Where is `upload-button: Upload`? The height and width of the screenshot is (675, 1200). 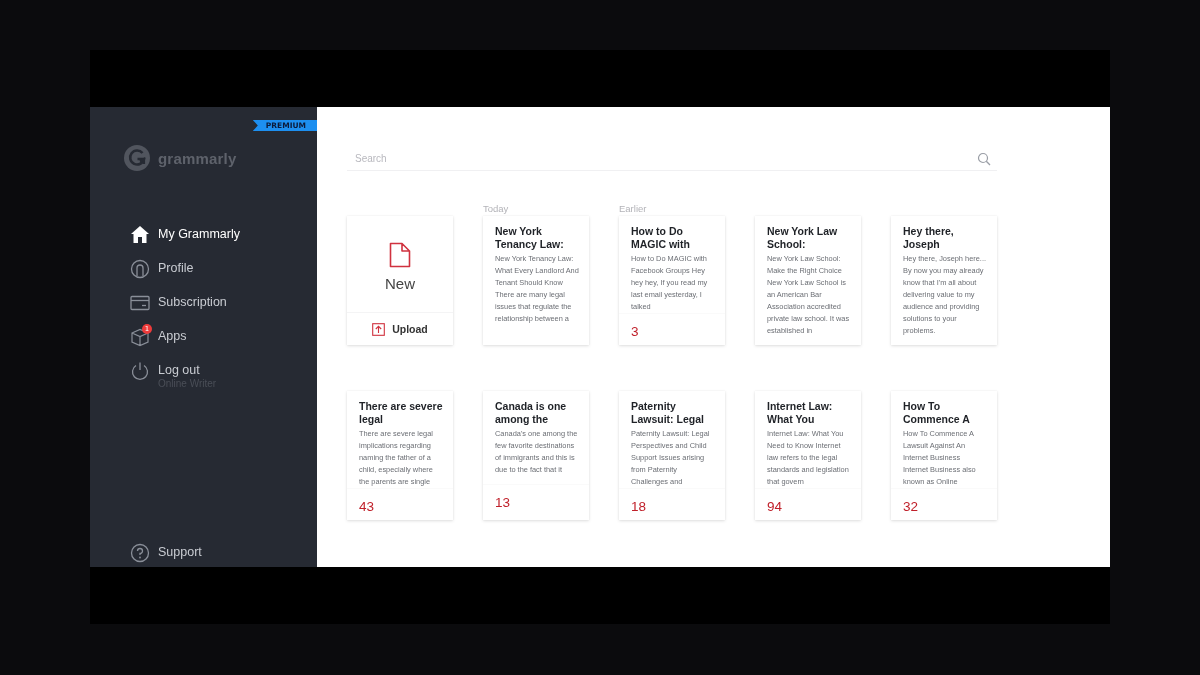
upload-button: Upload is located at coordinates (400, 329).